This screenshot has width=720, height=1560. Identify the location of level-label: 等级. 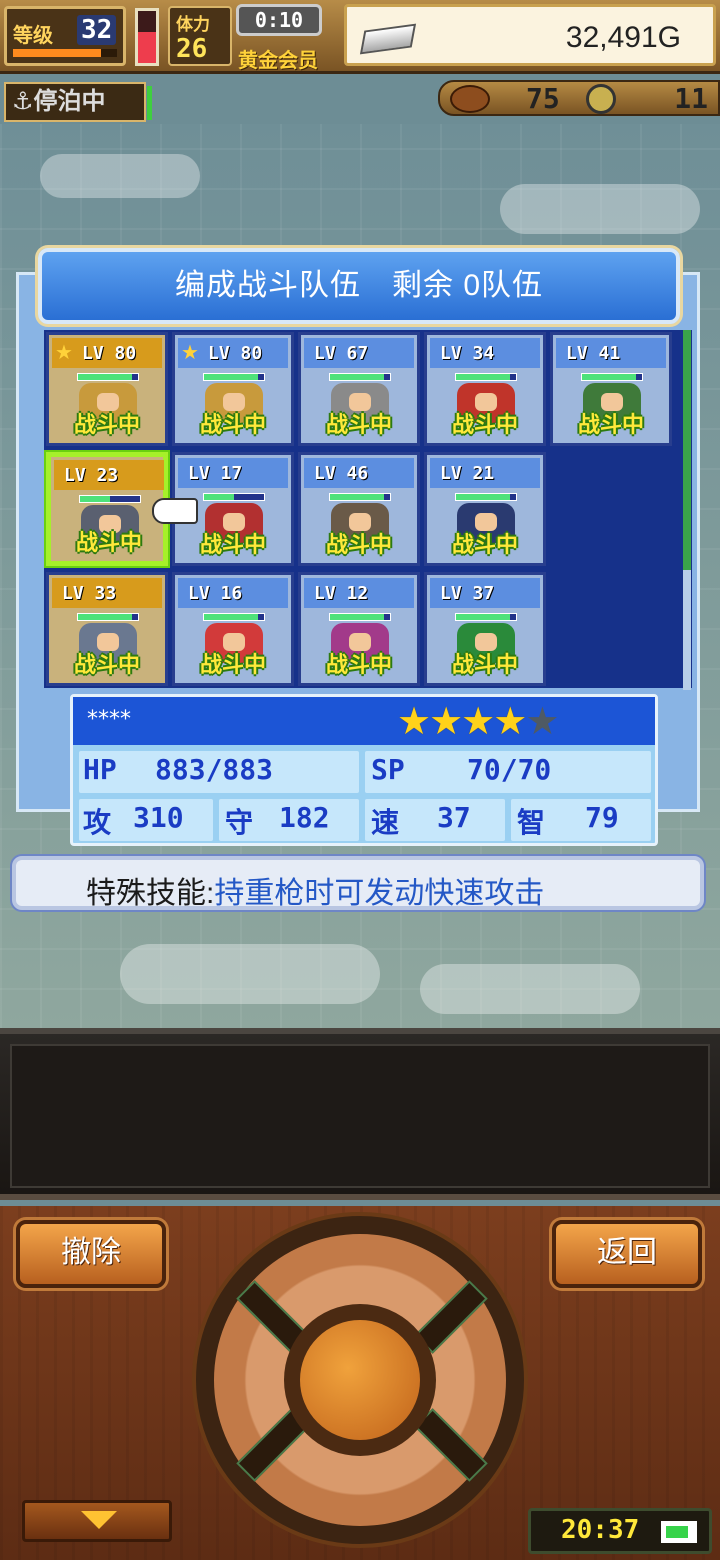
(33, 35).